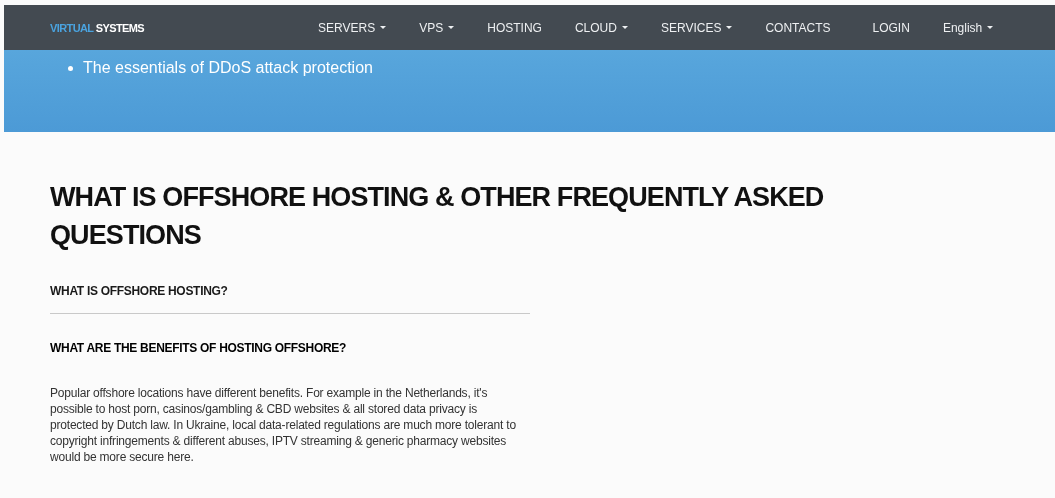 This screenshot has height=498, width=1055. Describe the element at coordinates (97, 27) in the screenshot. I see `logo: VIRTUAL SYSTEMS` at that location.